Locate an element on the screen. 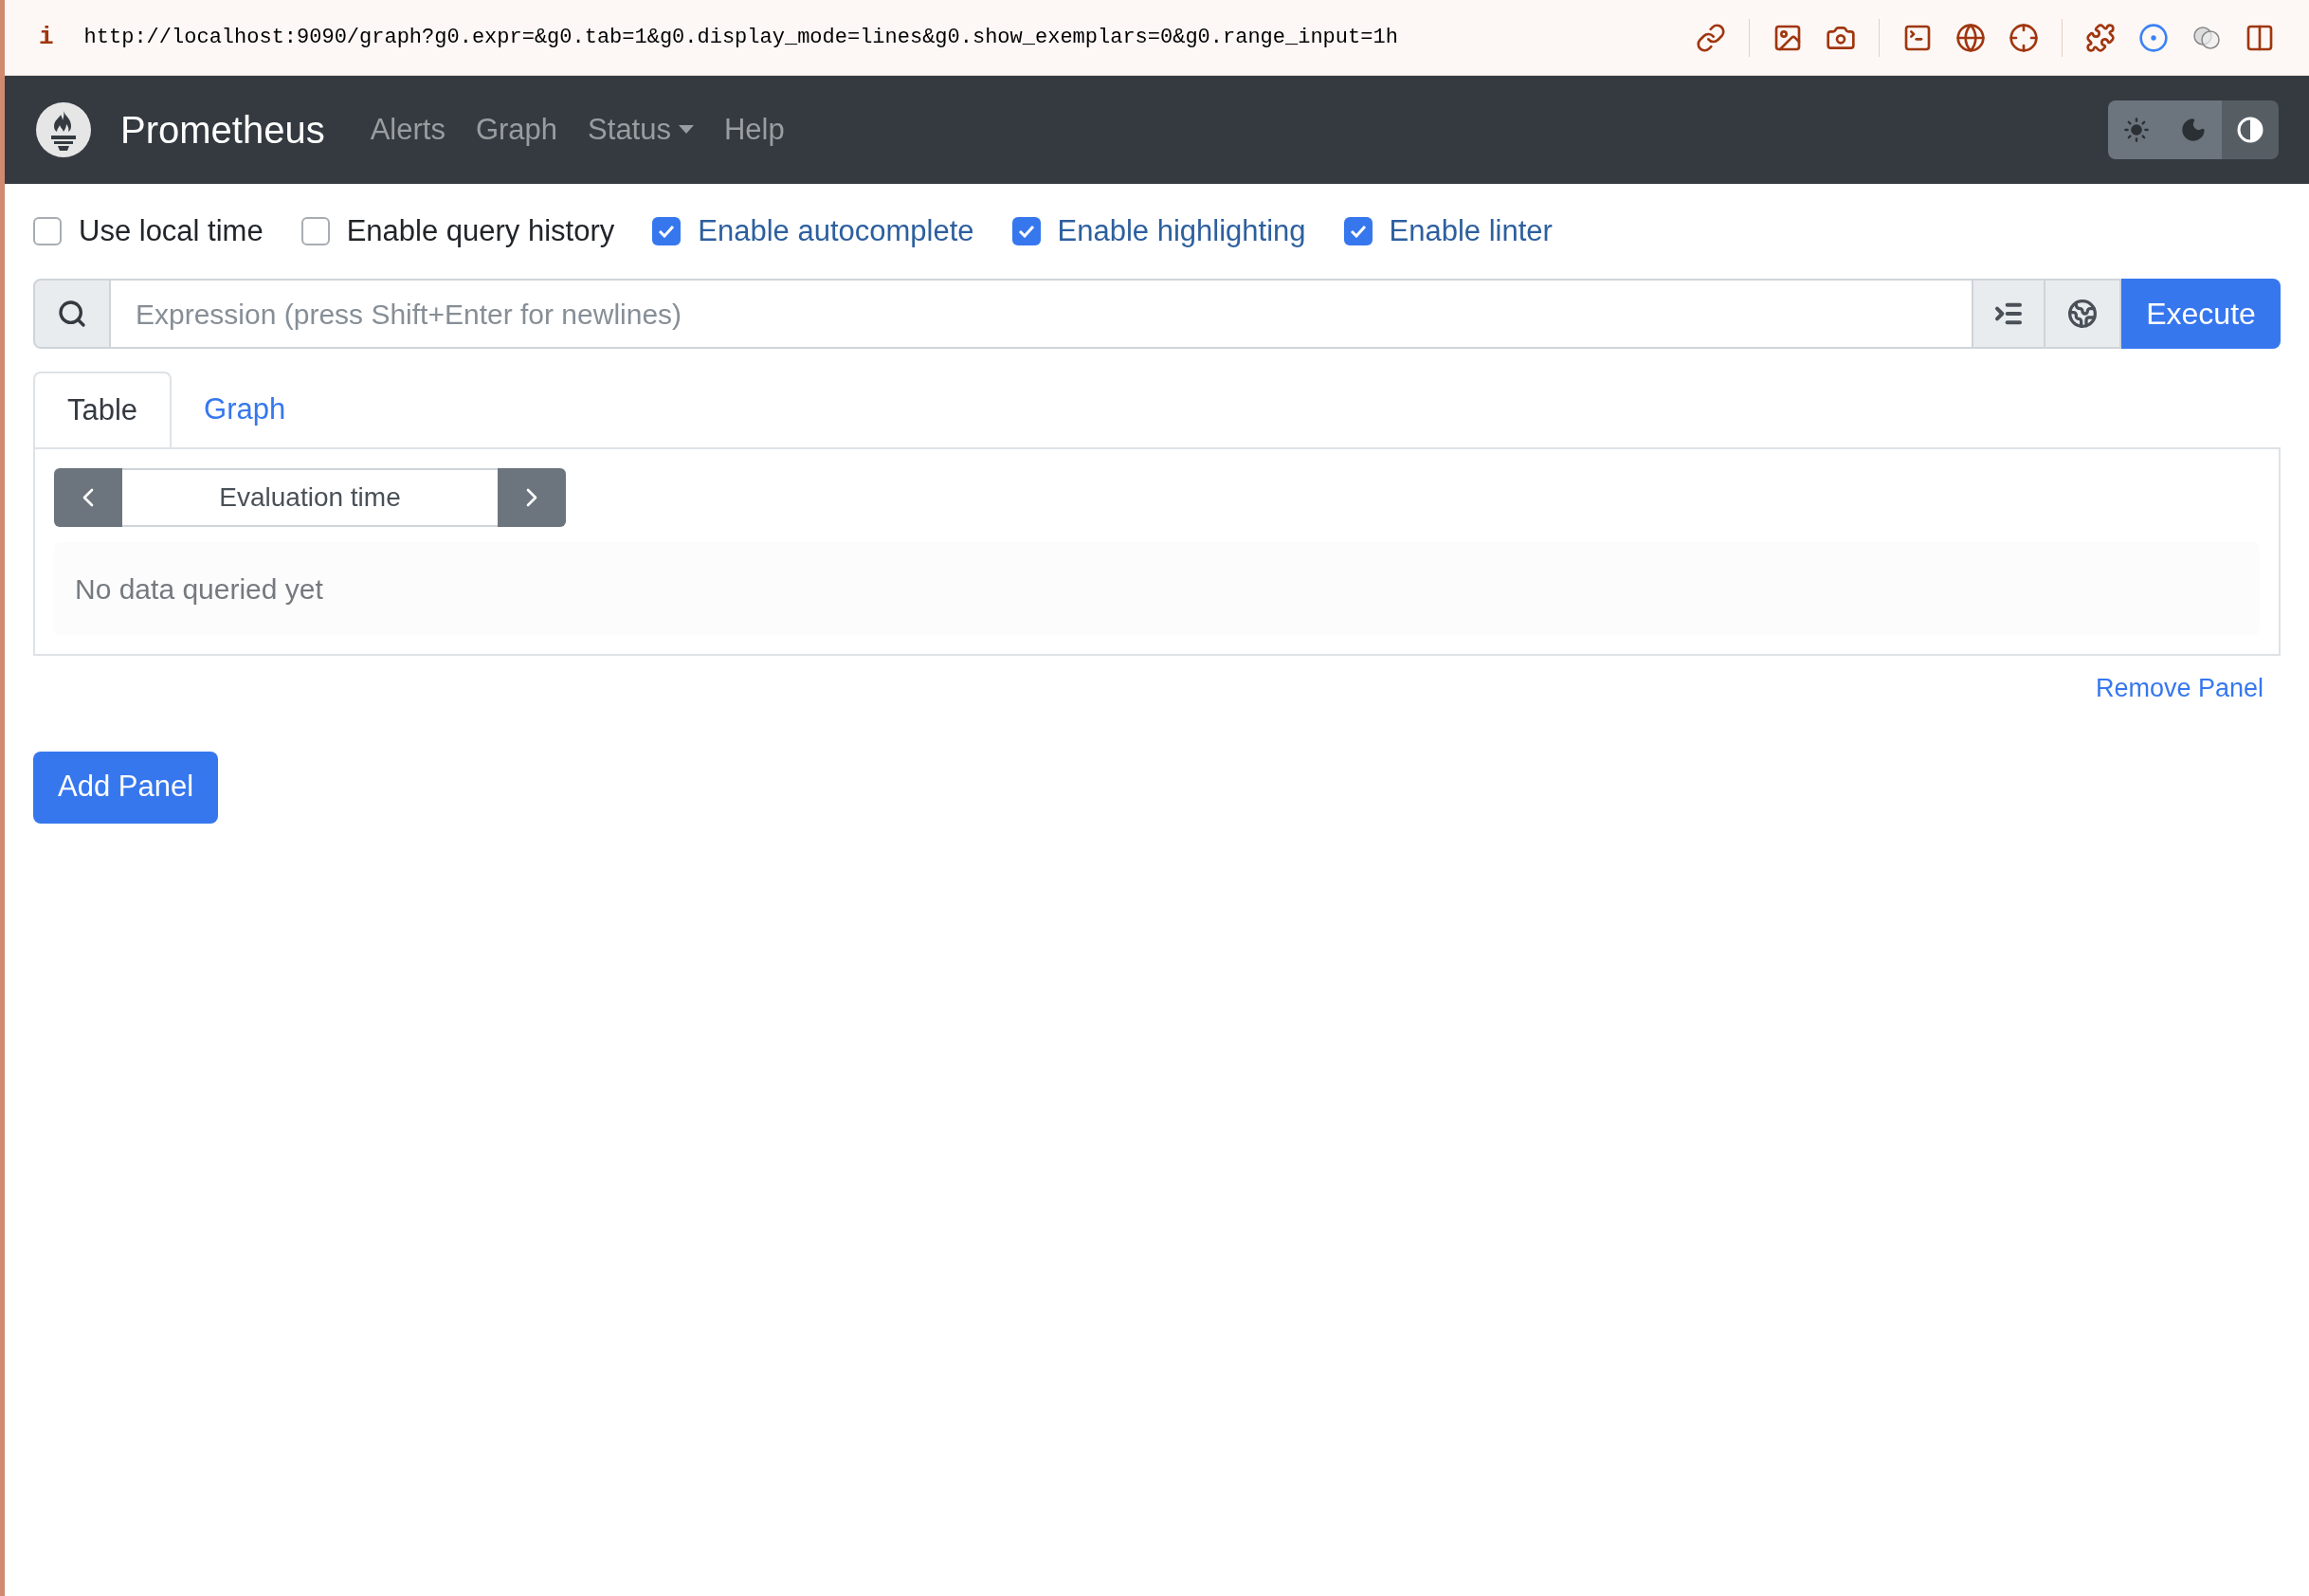 This screenshot has height=1596, width=2309. sun-icon is located at coordinates (2136, 130).